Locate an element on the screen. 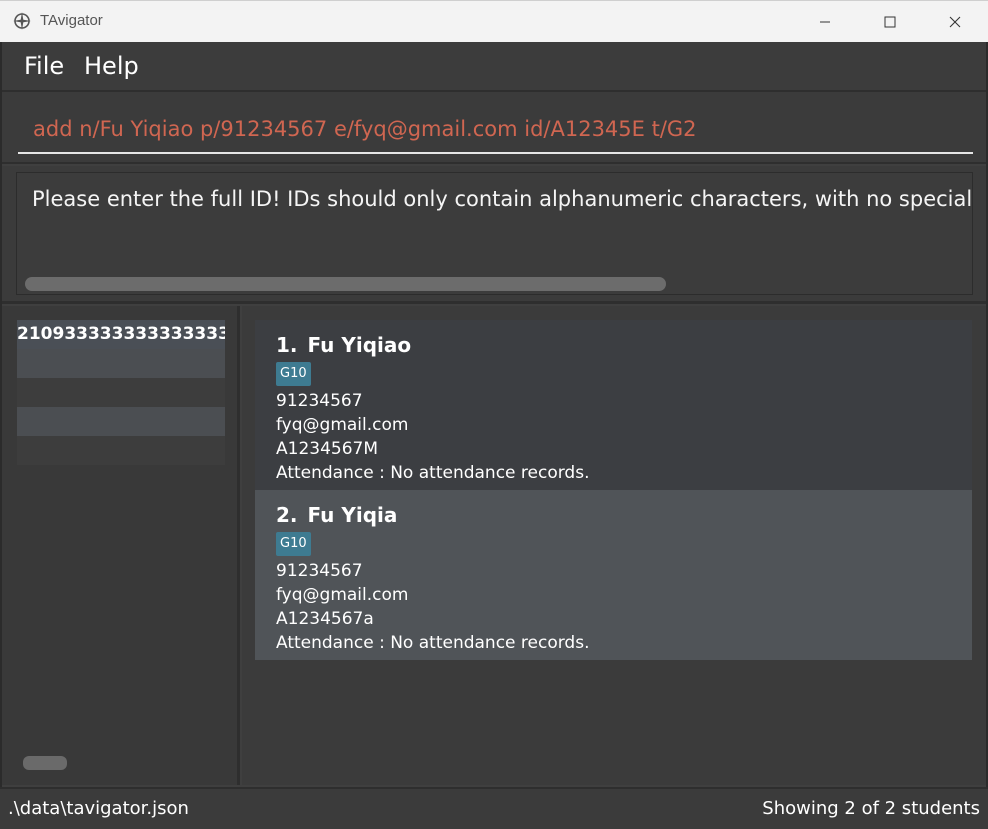 Image resolution: width=988 pixels, height=829 pixels. left-list-item: 21093333333333333333333 is located at coordinates (121, 334).